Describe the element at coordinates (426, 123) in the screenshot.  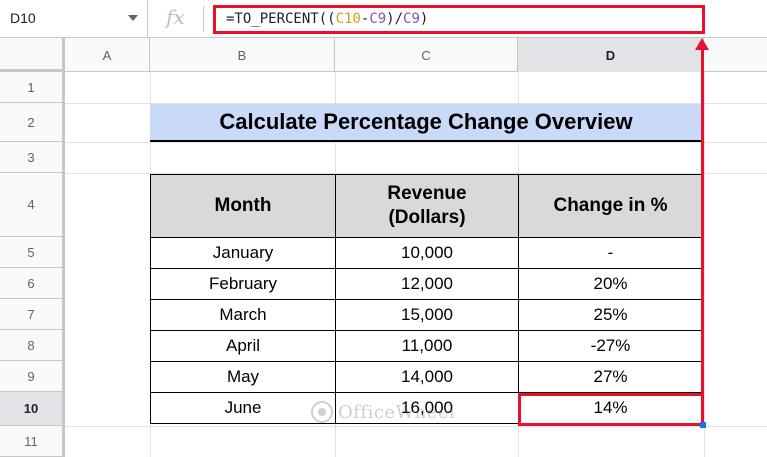
I see `sheet-title: Calculate Percentage Change Overview` at that location.